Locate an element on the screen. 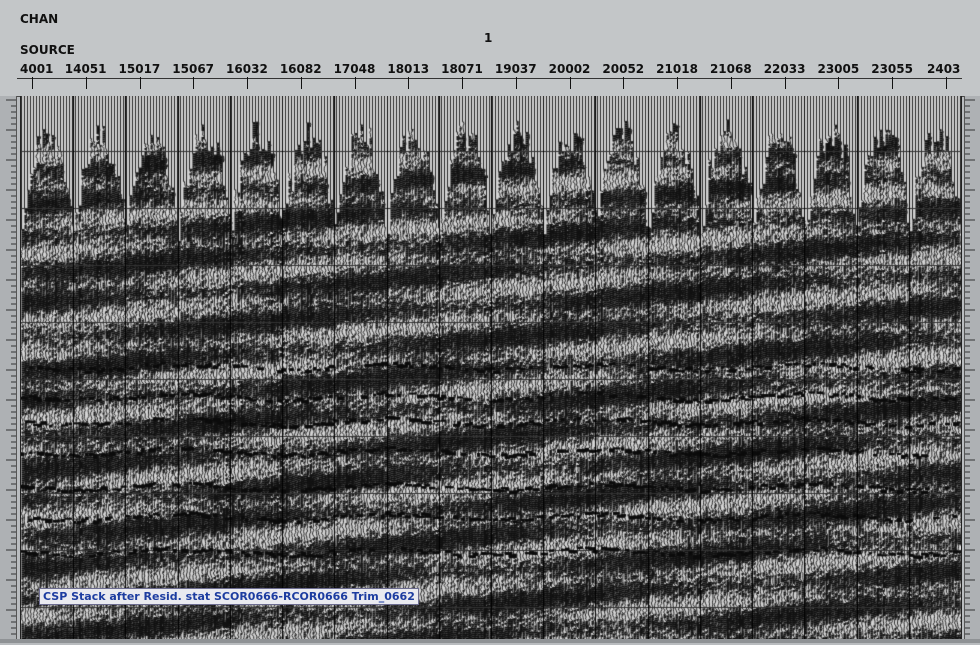 The image size is (980, 645). source-tick-label: 16032 is located at coordinates (247, 69).